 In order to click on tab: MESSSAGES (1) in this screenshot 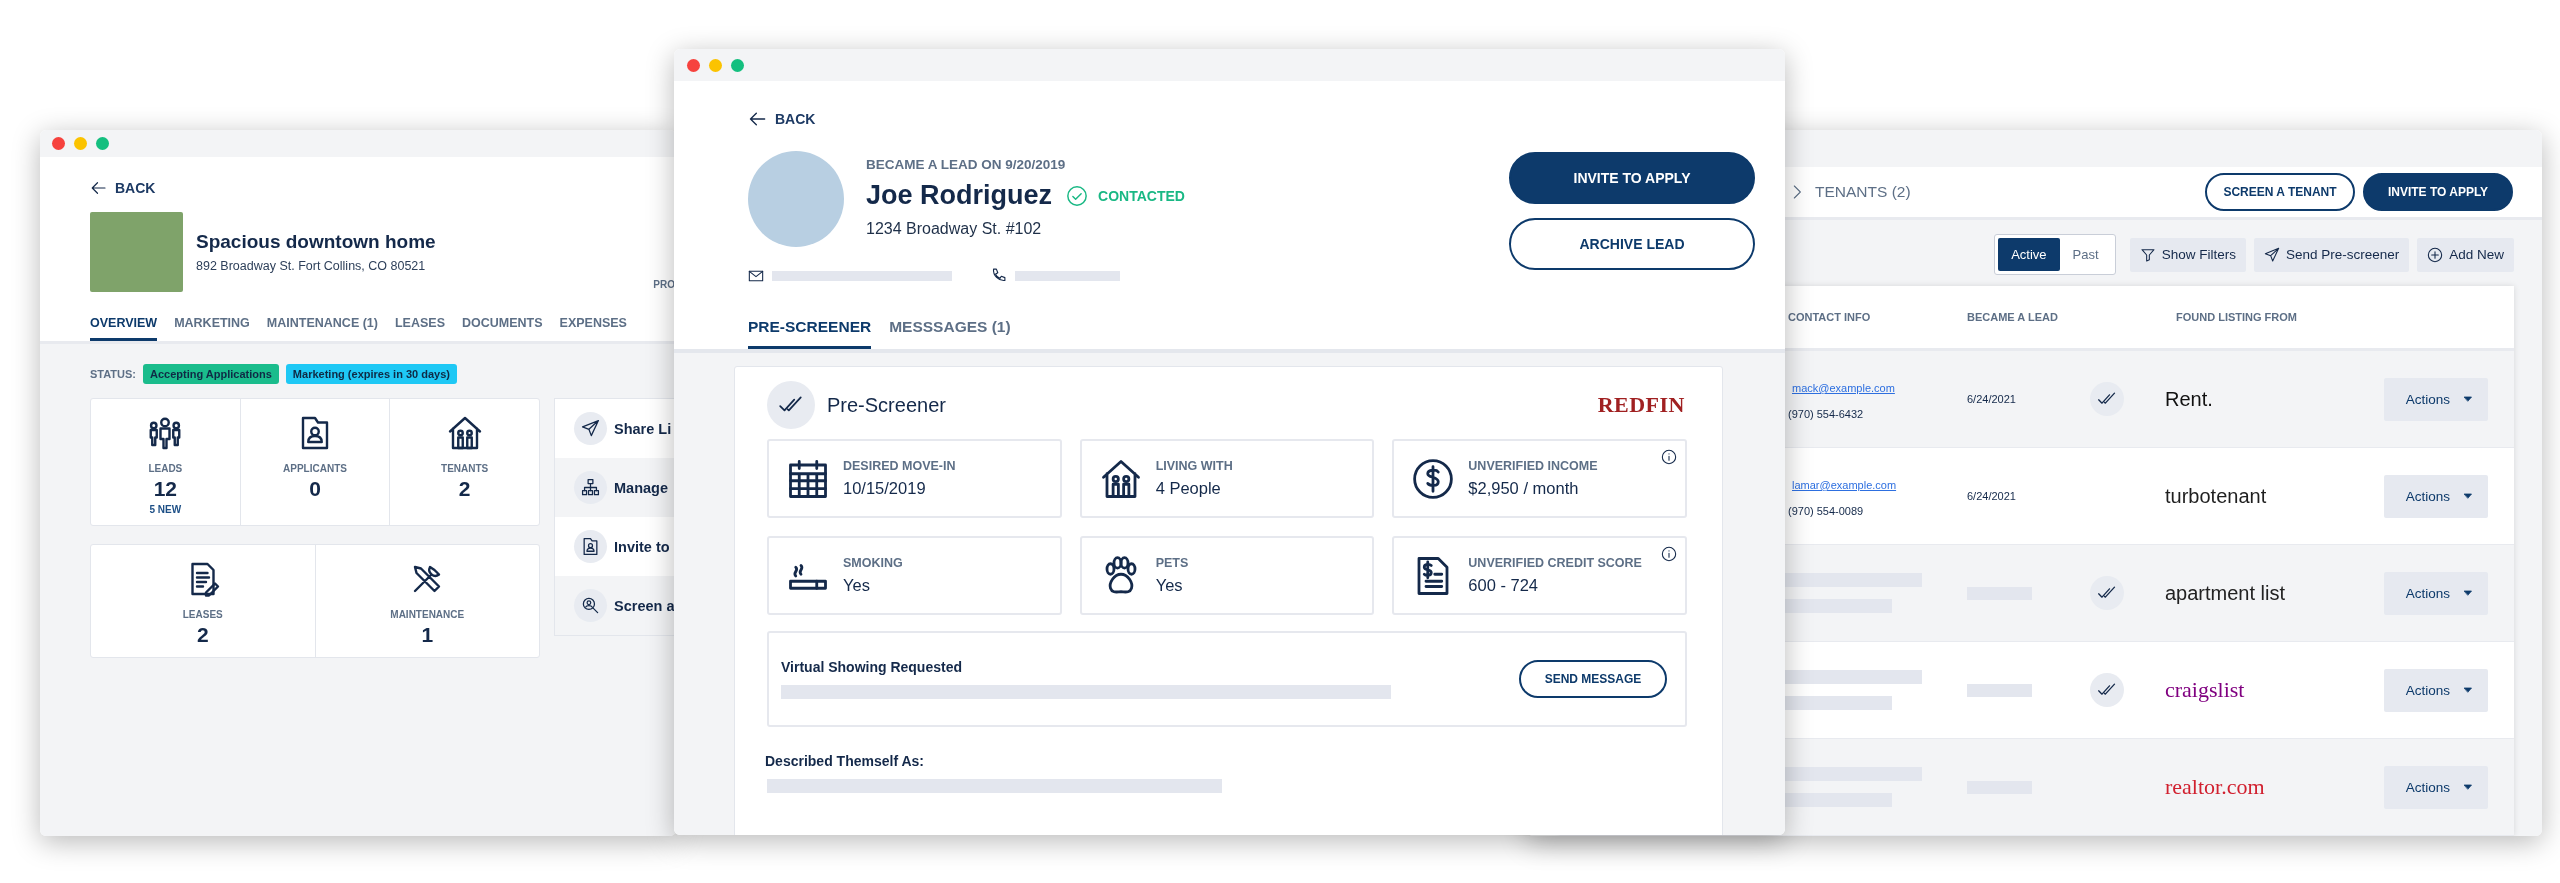, I will do `click(950, 333)`.